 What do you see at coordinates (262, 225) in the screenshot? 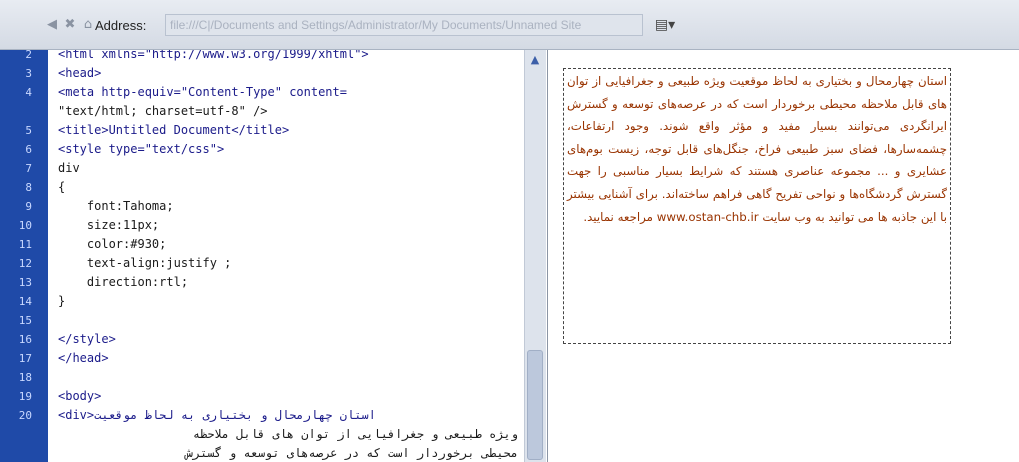
I see `code-line: 10 size:11px;` at bounding box center [262, 225].